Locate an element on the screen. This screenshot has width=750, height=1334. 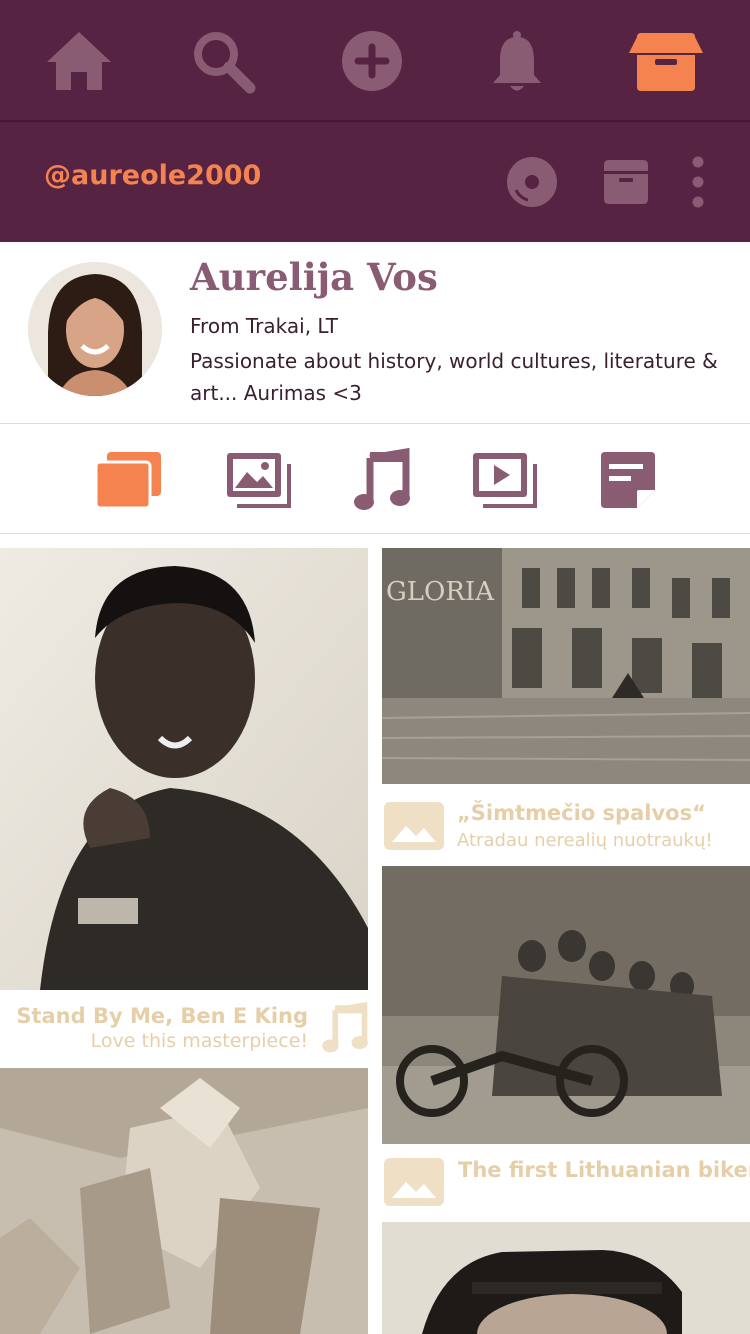
tab-music is located at coordinates (382, 480).